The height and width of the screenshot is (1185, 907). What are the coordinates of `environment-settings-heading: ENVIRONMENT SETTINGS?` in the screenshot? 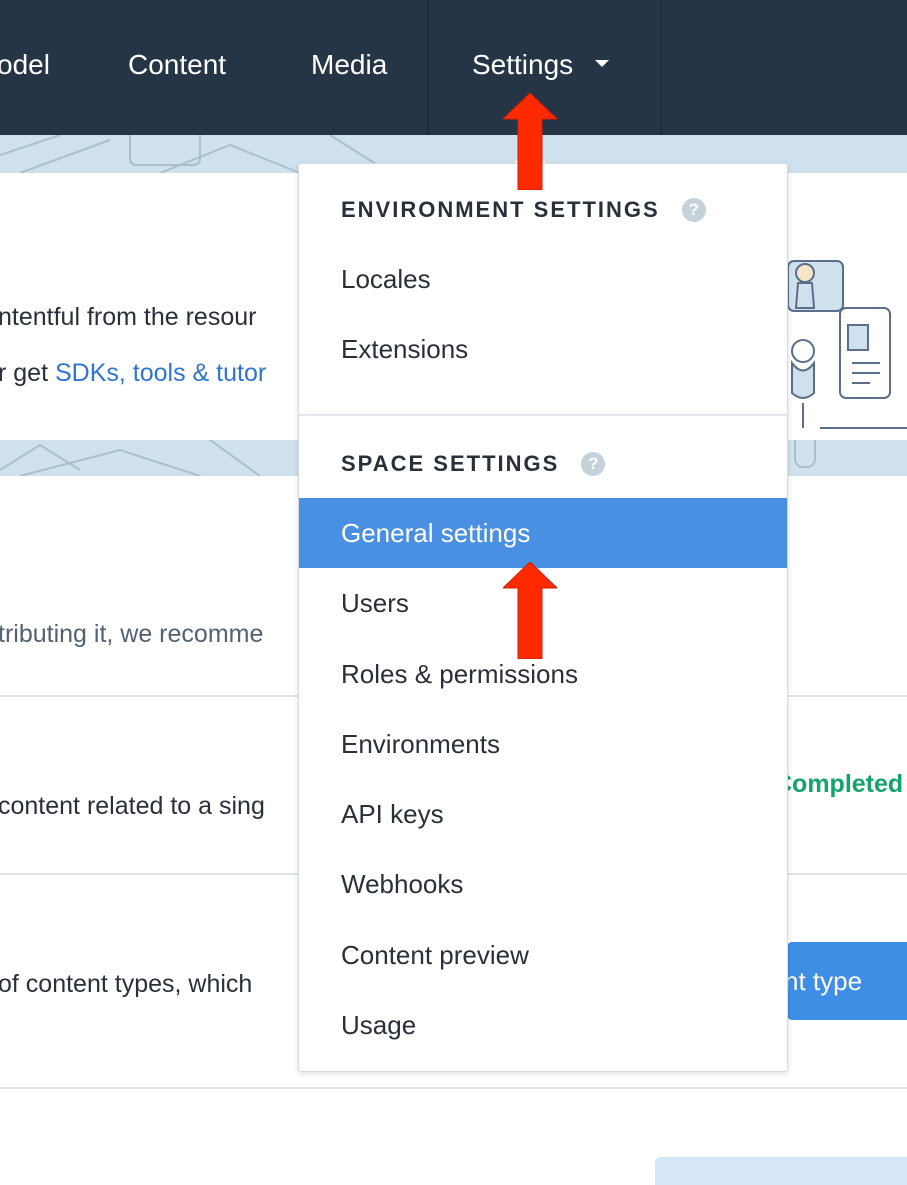 It's located at (523, 210).